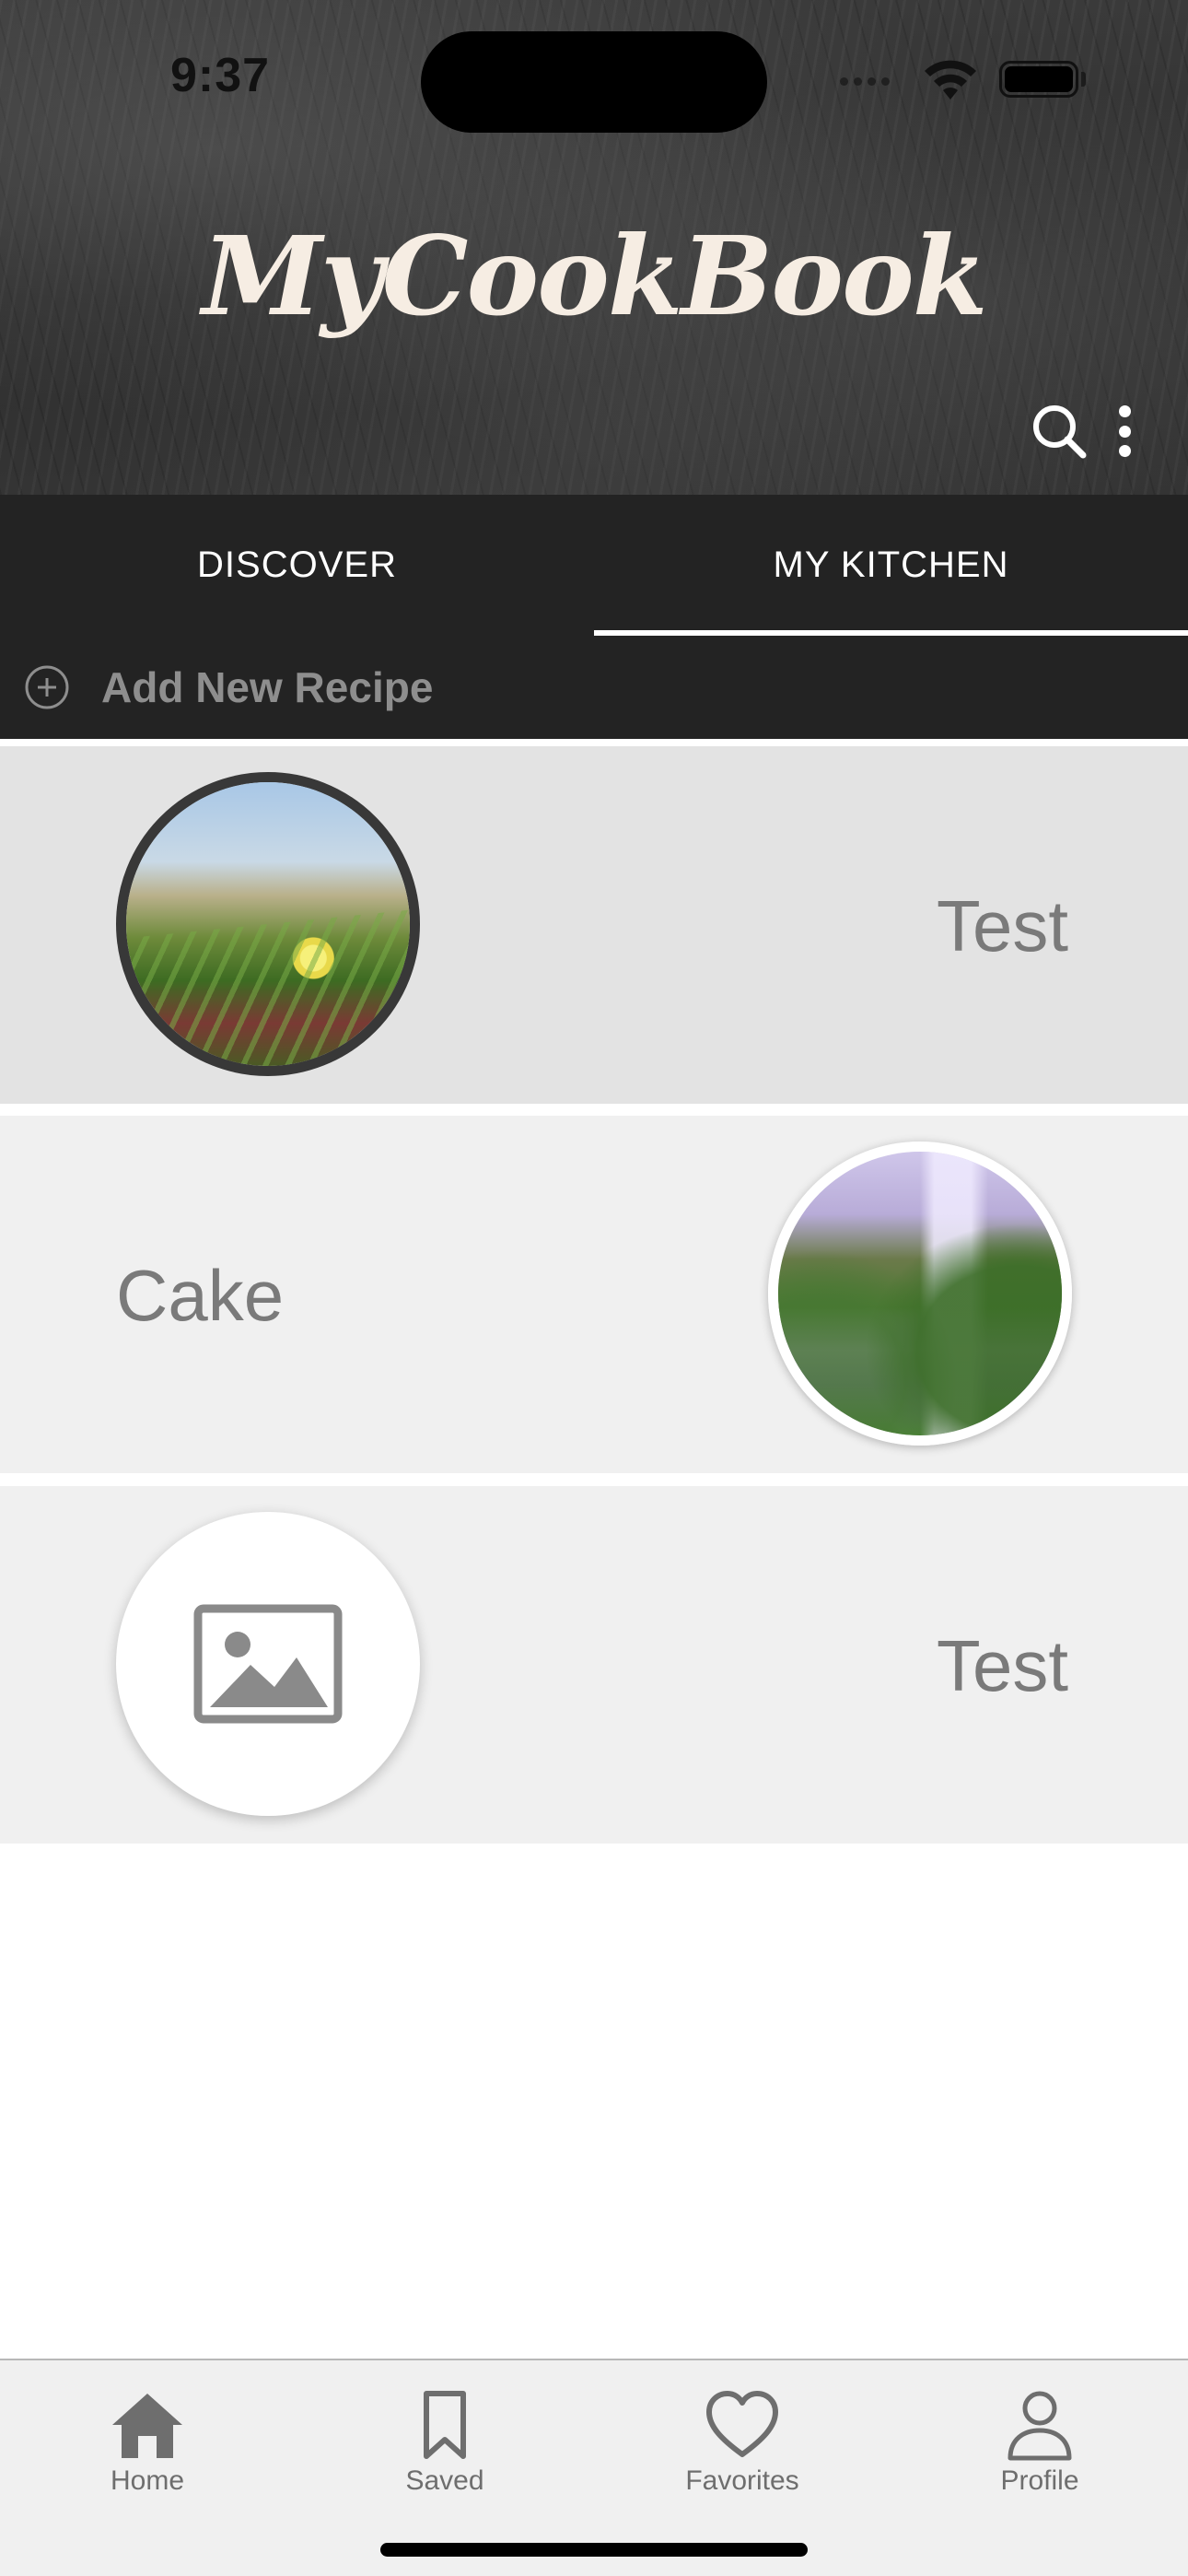 The image size is (1188, 2576). I want to click on nav-saved: Saved, so click(445, 2442).